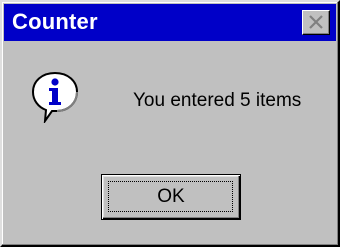 The image size is (346, 250). Describe the element at coordinates (55, 97) in the screenshot. I see `information-icon` at that location.